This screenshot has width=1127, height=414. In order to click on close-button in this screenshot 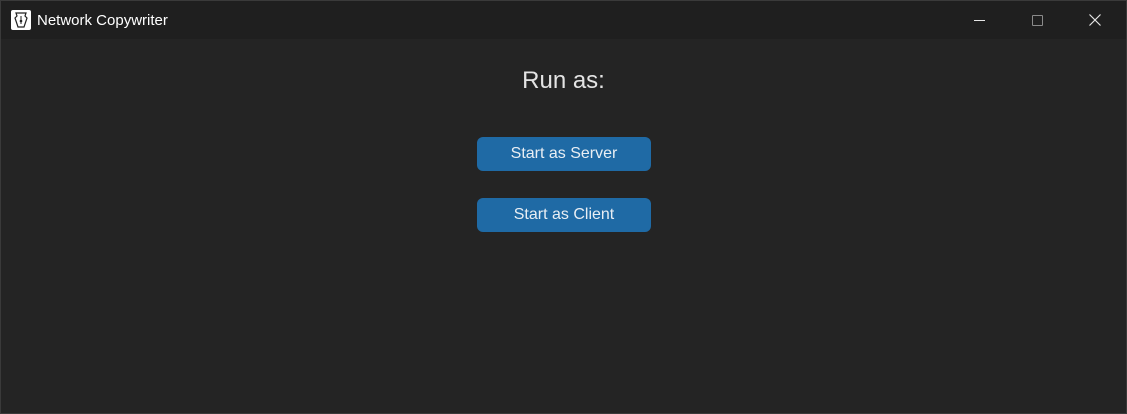, I will do `click(1095, 20)`.